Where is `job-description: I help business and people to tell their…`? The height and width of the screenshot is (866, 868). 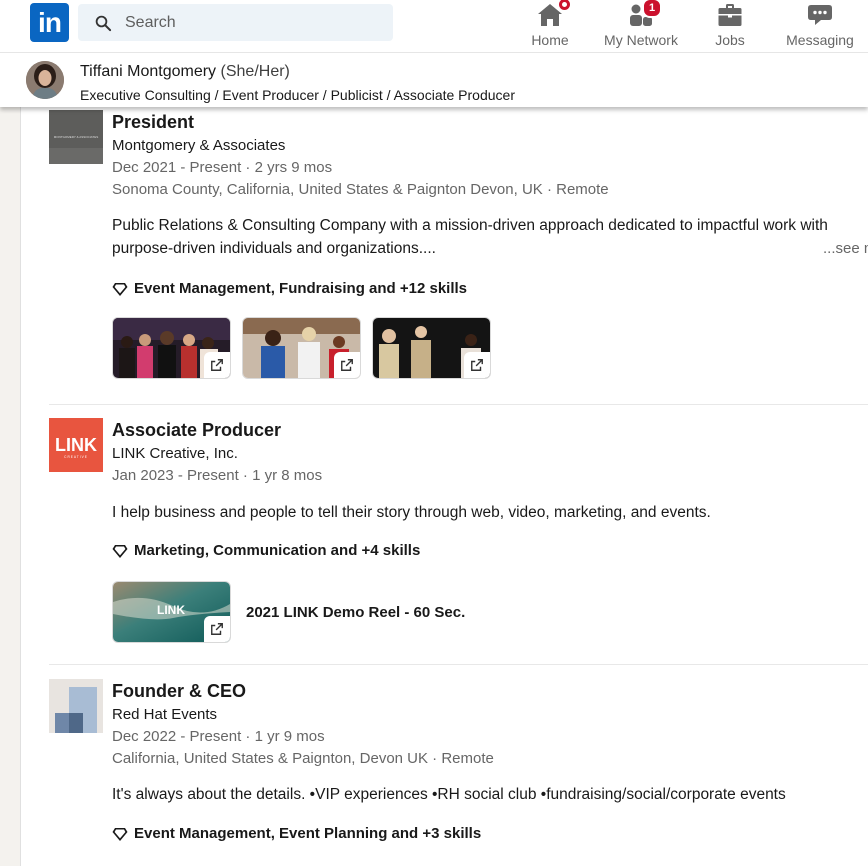
job-description: I help business and people to tell their… is located at coordinates (411, 512).